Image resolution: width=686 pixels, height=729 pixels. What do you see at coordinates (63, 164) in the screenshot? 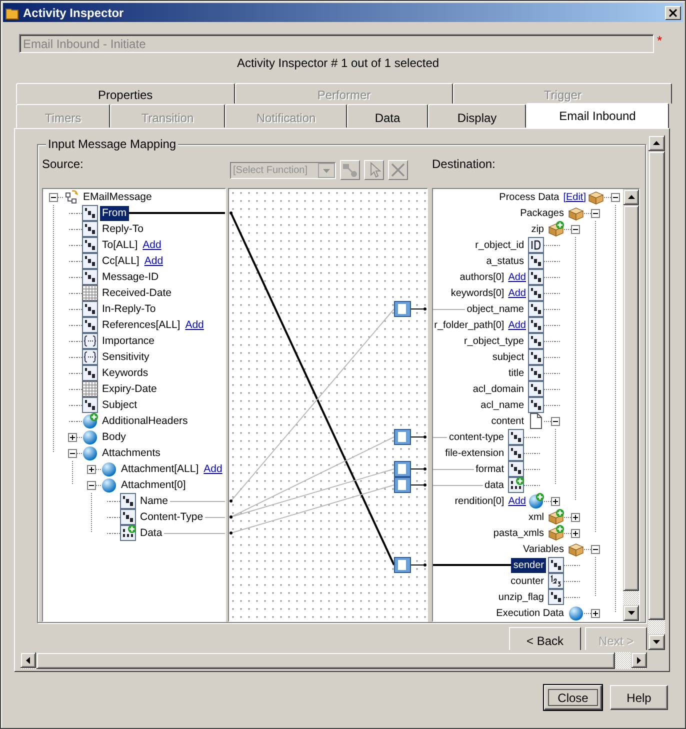
I see `source-label: Source:` at bounding box center [63, 164].